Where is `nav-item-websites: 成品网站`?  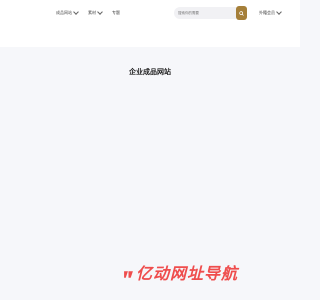
nav-item-websites: 成品网站 is located at coordinates (67, 12).